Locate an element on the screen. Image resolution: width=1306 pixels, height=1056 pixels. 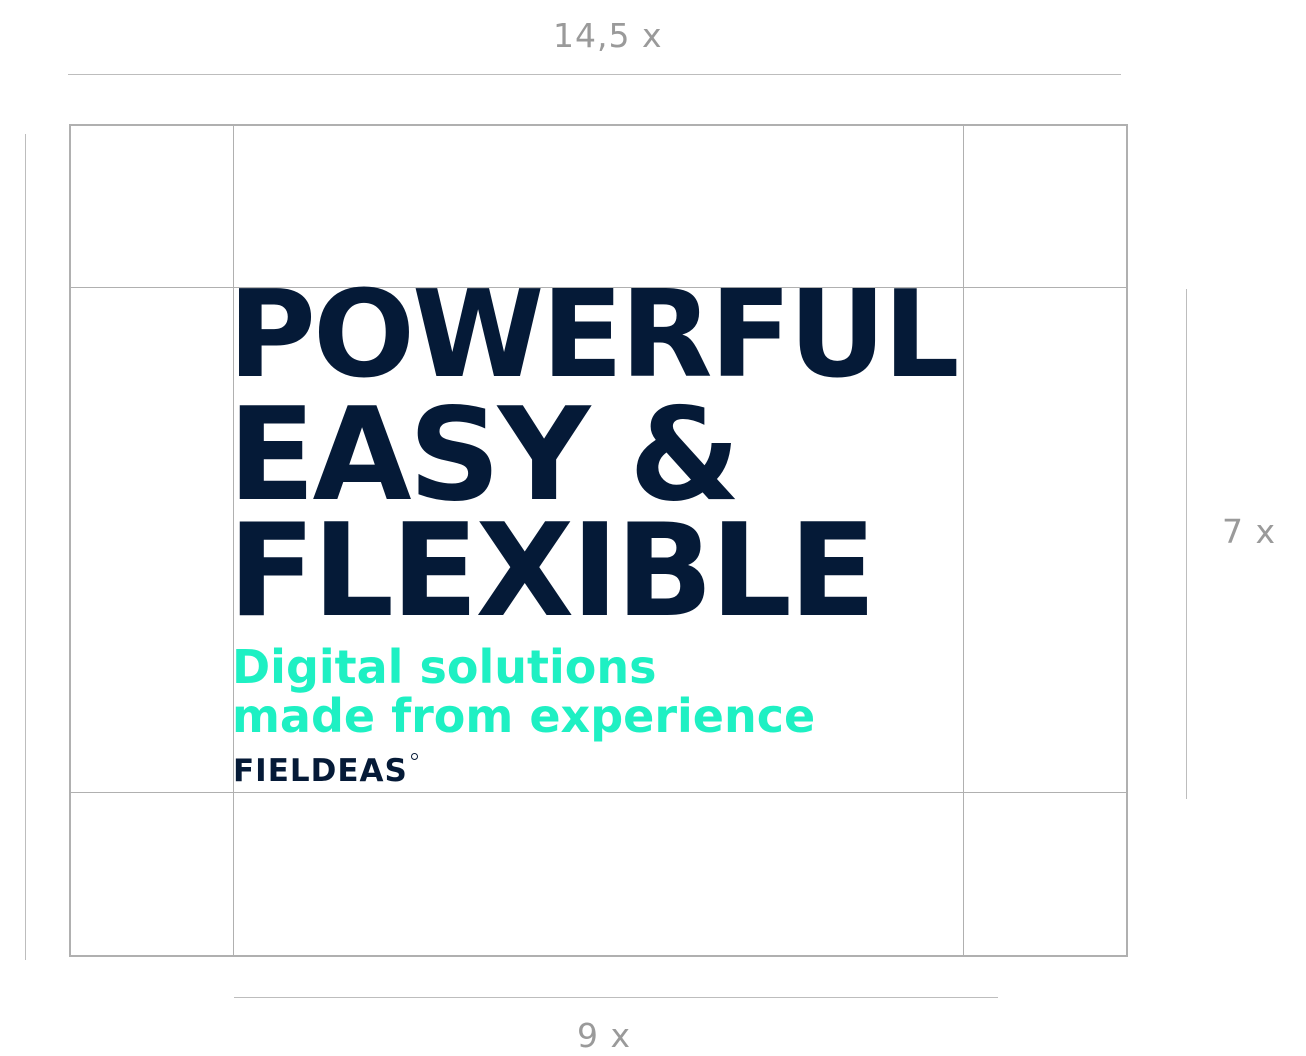
registered-mark-icon is located at coordinates (414, 756).